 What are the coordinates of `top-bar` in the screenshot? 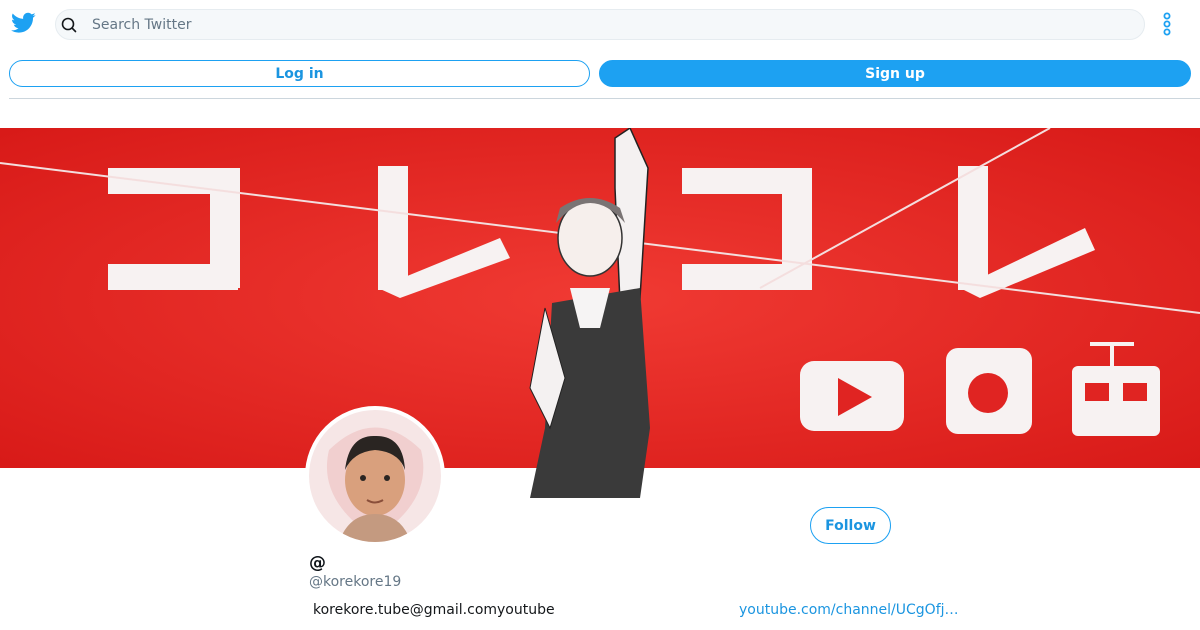 It's located at (600, 25).